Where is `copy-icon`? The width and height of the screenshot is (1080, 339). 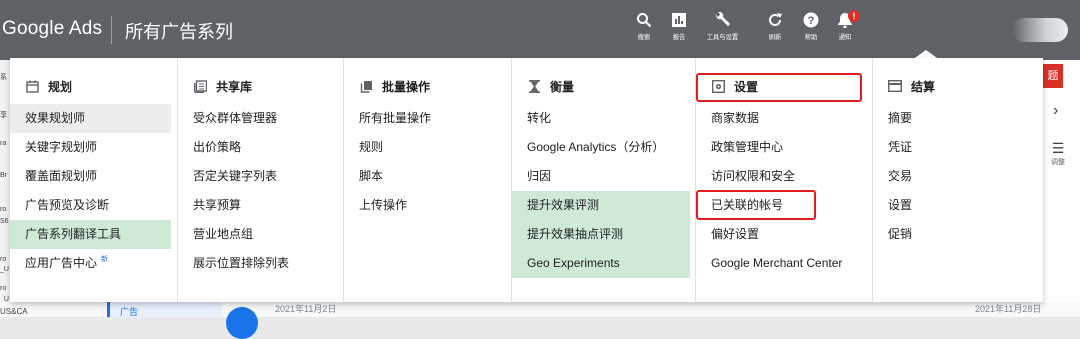
copy-icon is located at coordinates (366, 86).